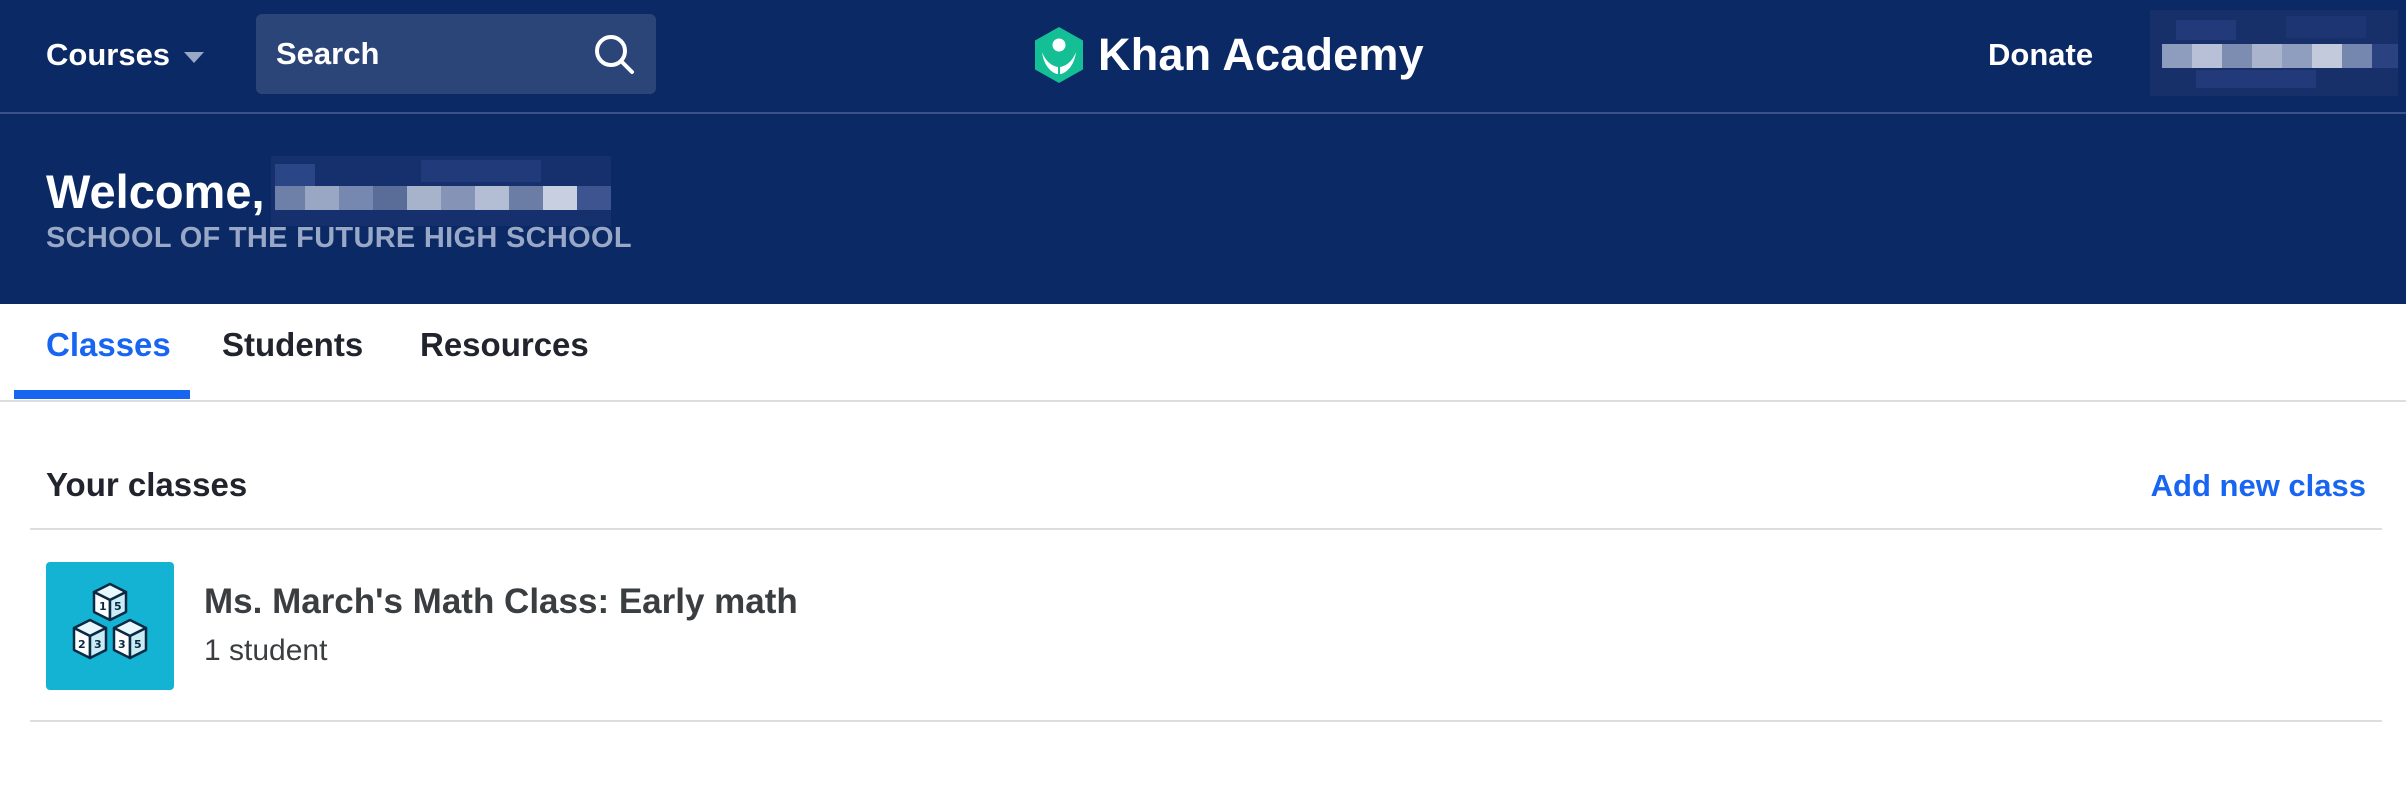 This screenshot has height=806, width=2406. I want to click on brand-name: Khan Academy, so click(1261, 54).